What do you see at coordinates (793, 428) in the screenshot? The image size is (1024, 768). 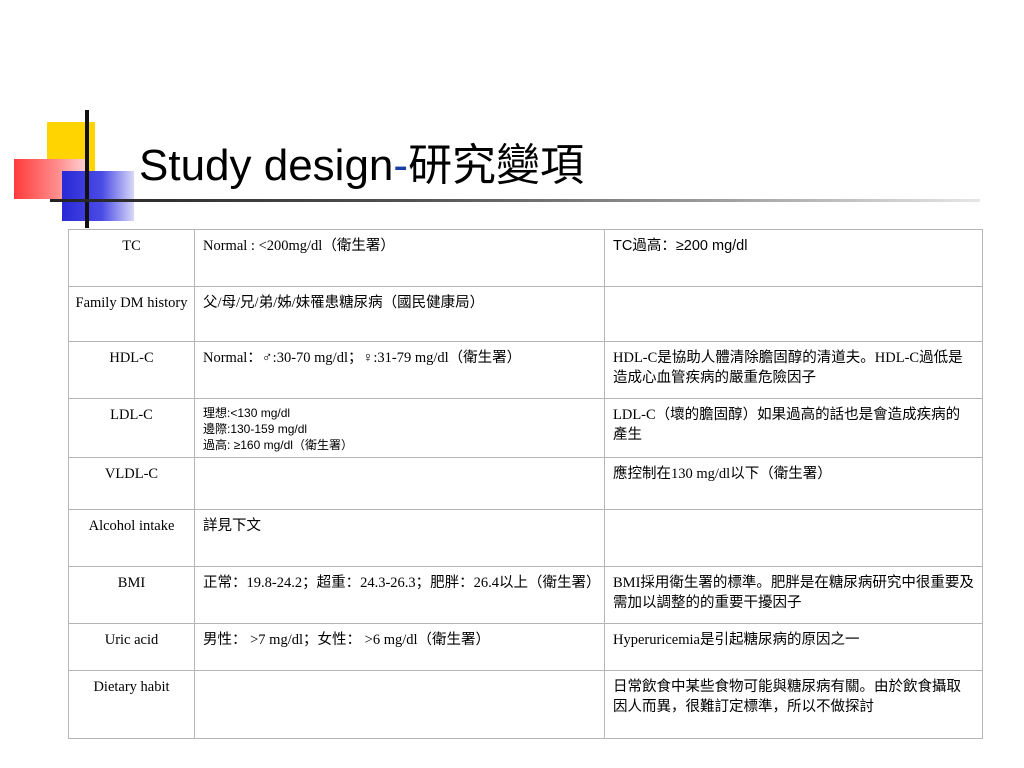 I see `note-cell: LDL-C（壞的膽固醇）如果過高的話也是會造成疾病的產生` at bounding box center [793, 428].